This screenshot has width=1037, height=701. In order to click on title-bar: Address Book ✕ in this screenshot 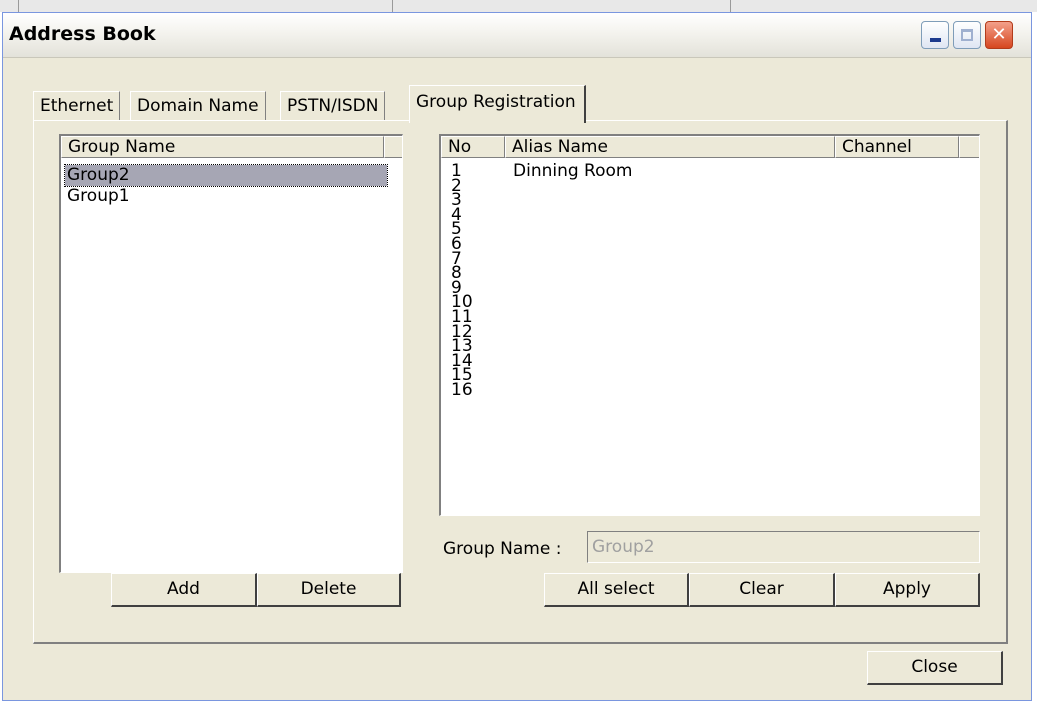, I will do `click(517, 35)`.